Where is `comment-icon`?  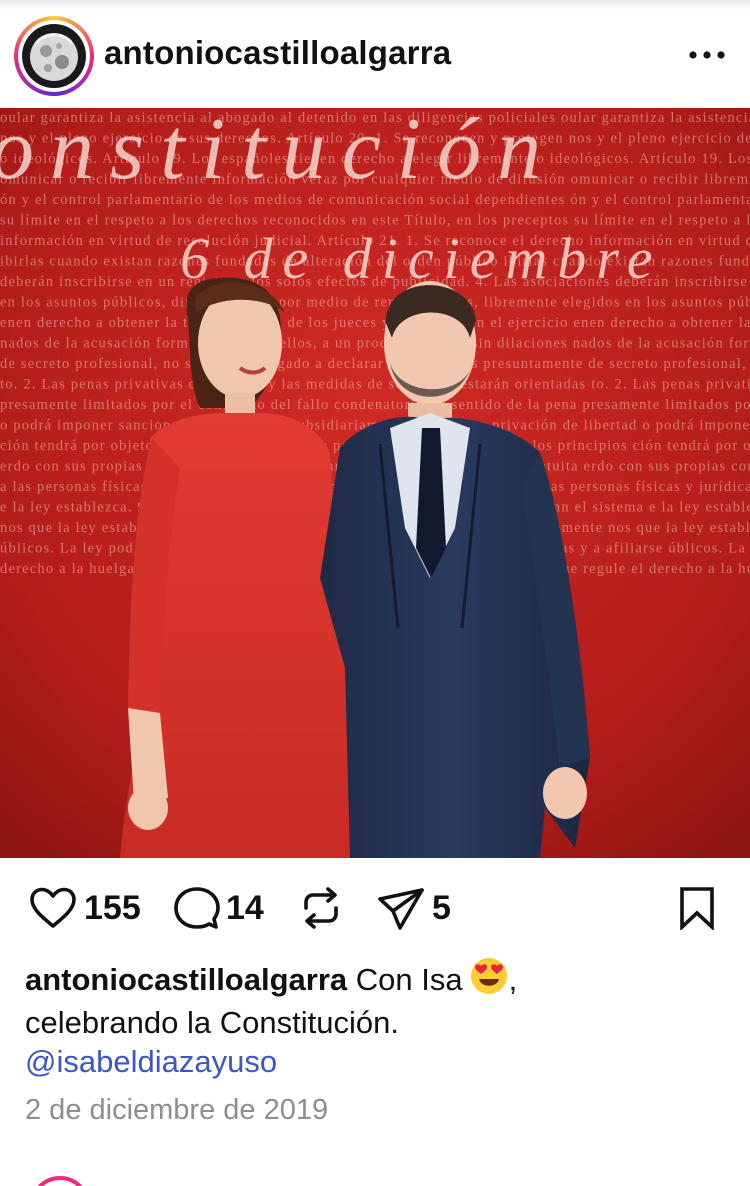
comment-icon is located at coordinates (197, 908).